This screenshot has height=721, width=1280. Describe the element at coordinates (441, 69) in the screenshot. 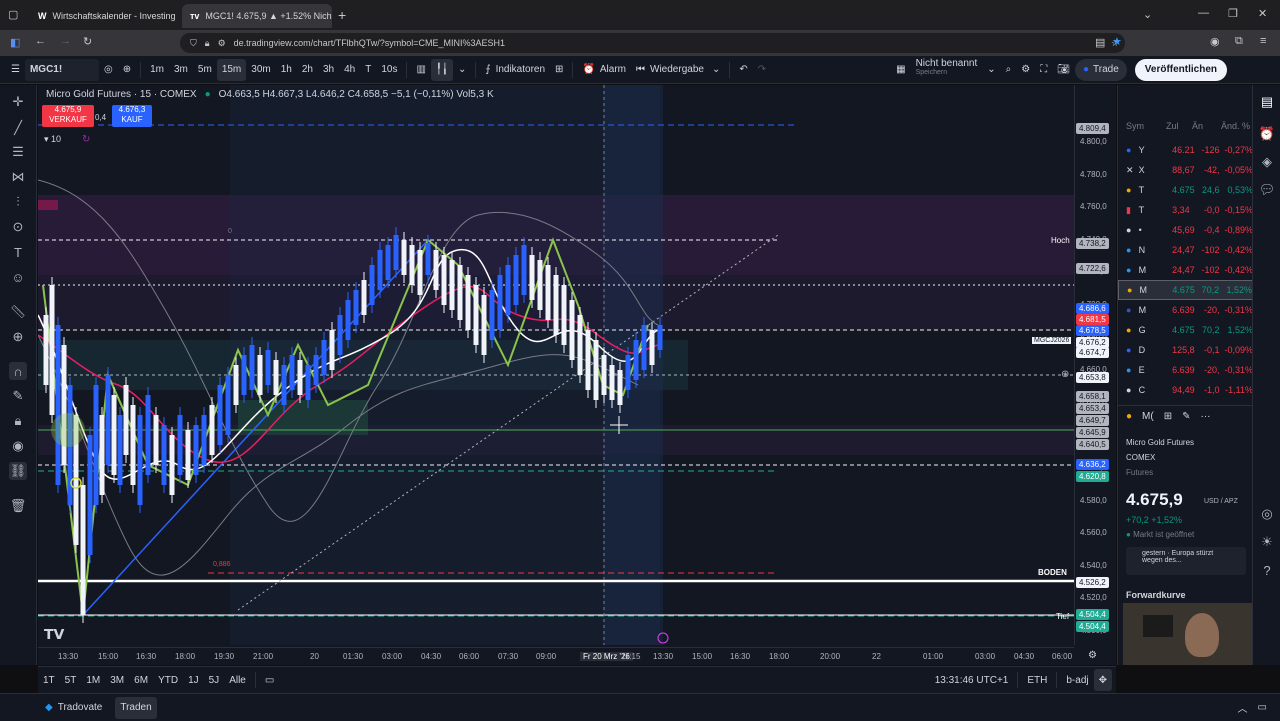

I see `candle-style-icon: ╿╽` at that location.